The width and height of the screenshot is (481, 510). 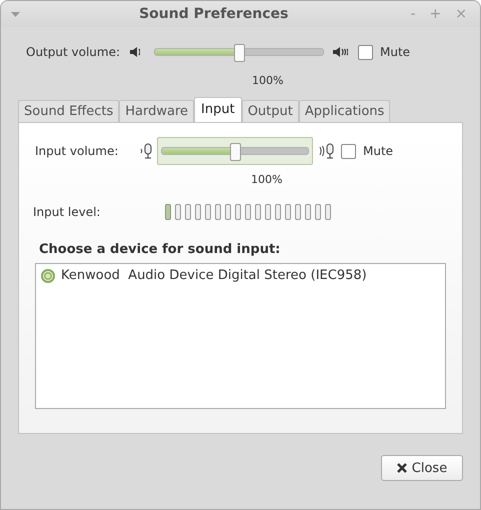 What do you see at coordinates (340, 52) in the screenshot?
I see `speaker-high-icon` at bounding box center [340, 52].